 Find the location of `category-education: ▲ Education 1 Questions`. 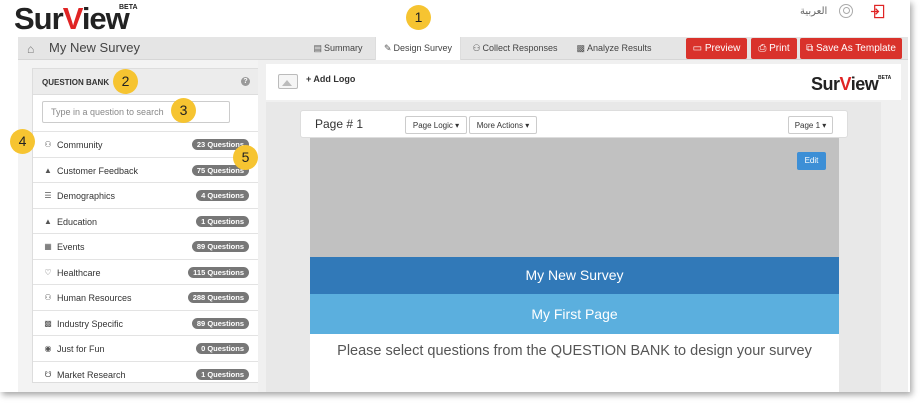

category-education: ▲ Education 1 Questions is located at coordinates (145, 220).